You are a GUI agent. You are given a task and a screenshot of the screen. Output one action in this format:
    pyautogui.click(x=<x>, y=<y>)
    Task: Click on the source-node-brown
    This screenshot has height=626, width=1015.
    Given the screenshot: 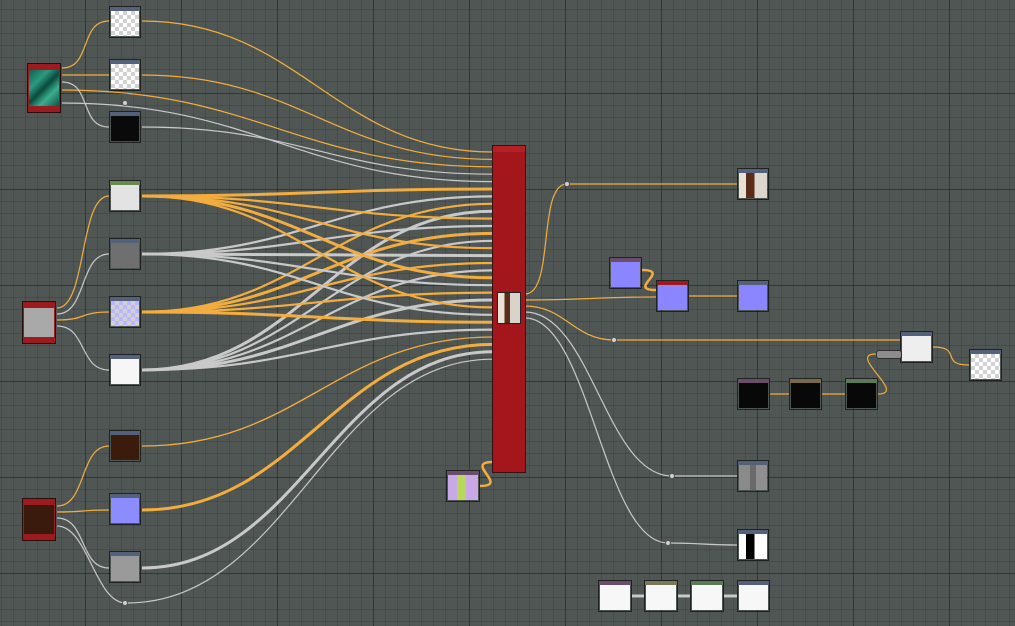 What is the action you would take?
    pyautogui.click(x=39, y=519)
    